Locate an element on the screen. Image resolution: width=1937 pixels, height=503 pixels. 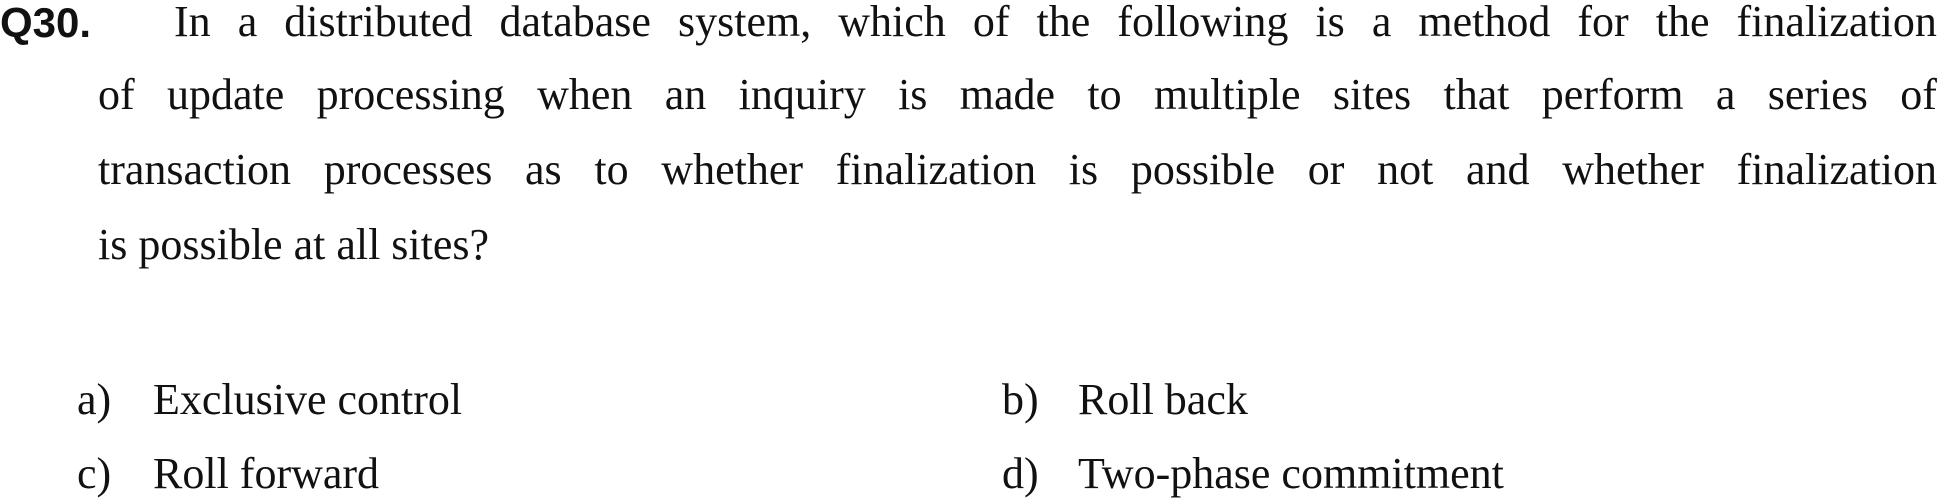
word: as is located at coordinates (543, 169).